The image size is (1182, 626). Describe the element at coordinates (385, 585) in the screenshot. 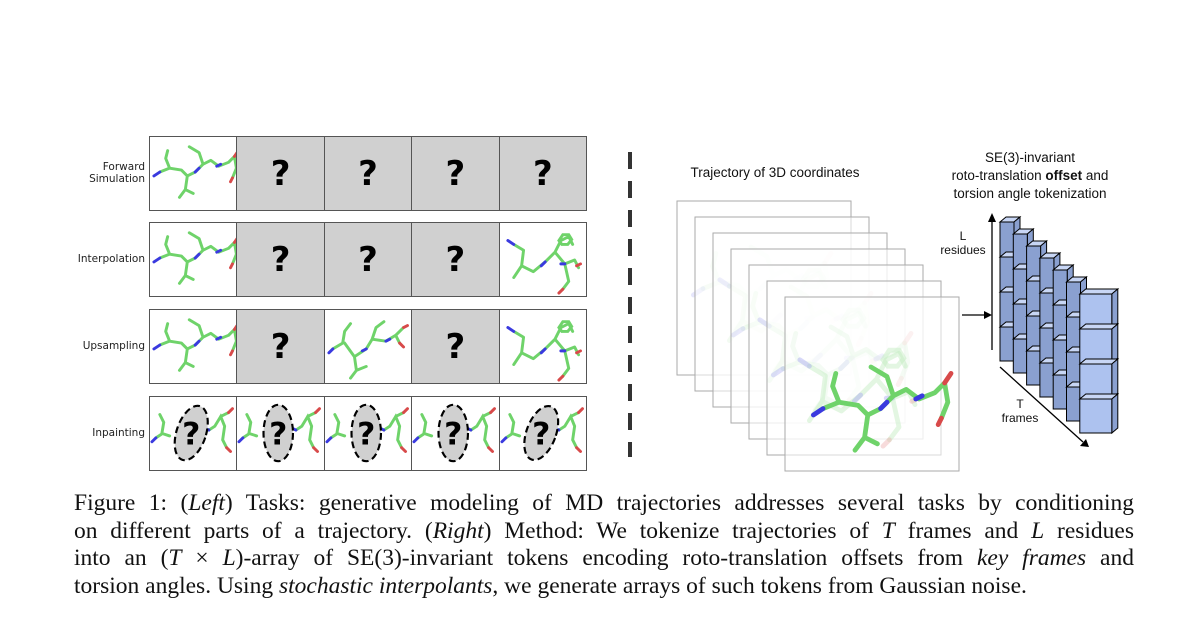

I see `caption-emphasis: stochastic interpolants` at that location.